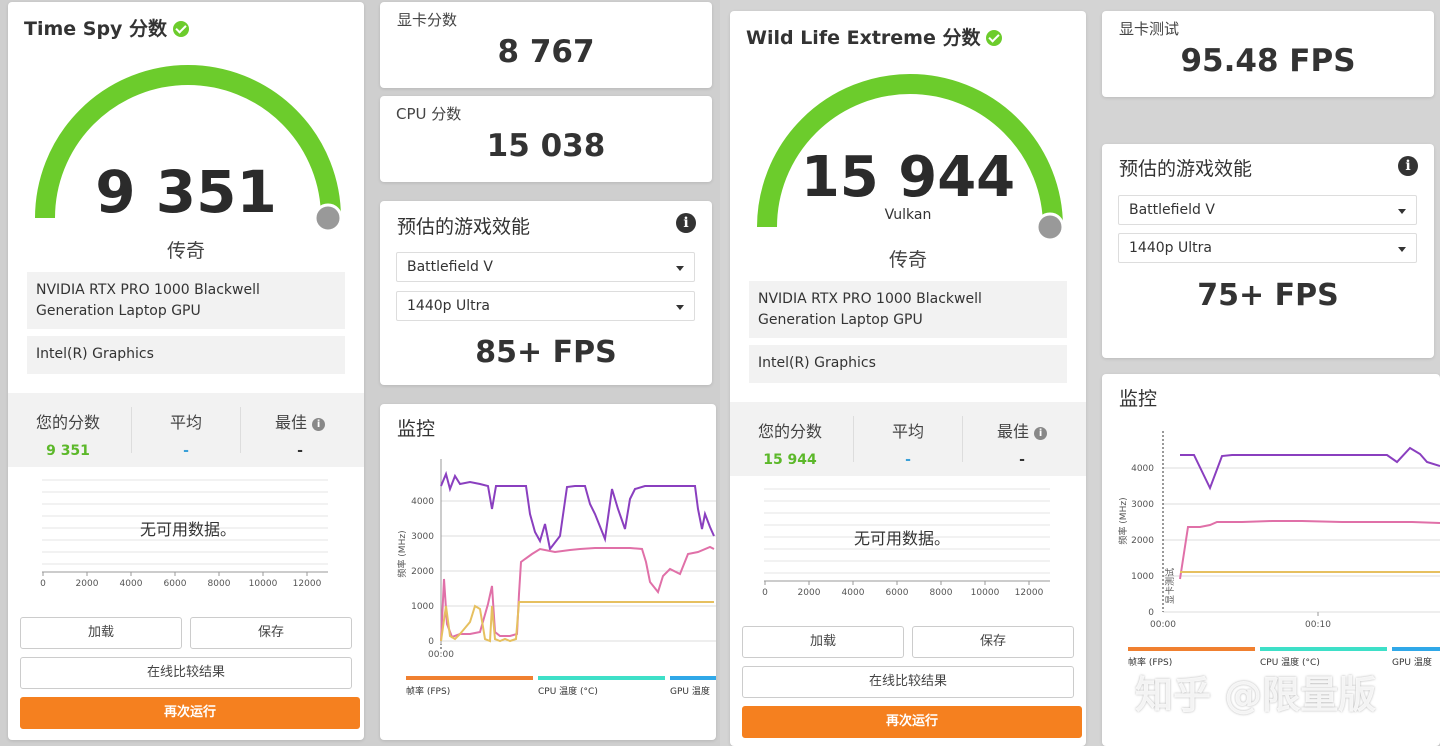 This screenshot has width=1440, height=746. Describe the element at coordinates (908, 443) in the screenshot. I see `average-col: 平均 -` at that location.